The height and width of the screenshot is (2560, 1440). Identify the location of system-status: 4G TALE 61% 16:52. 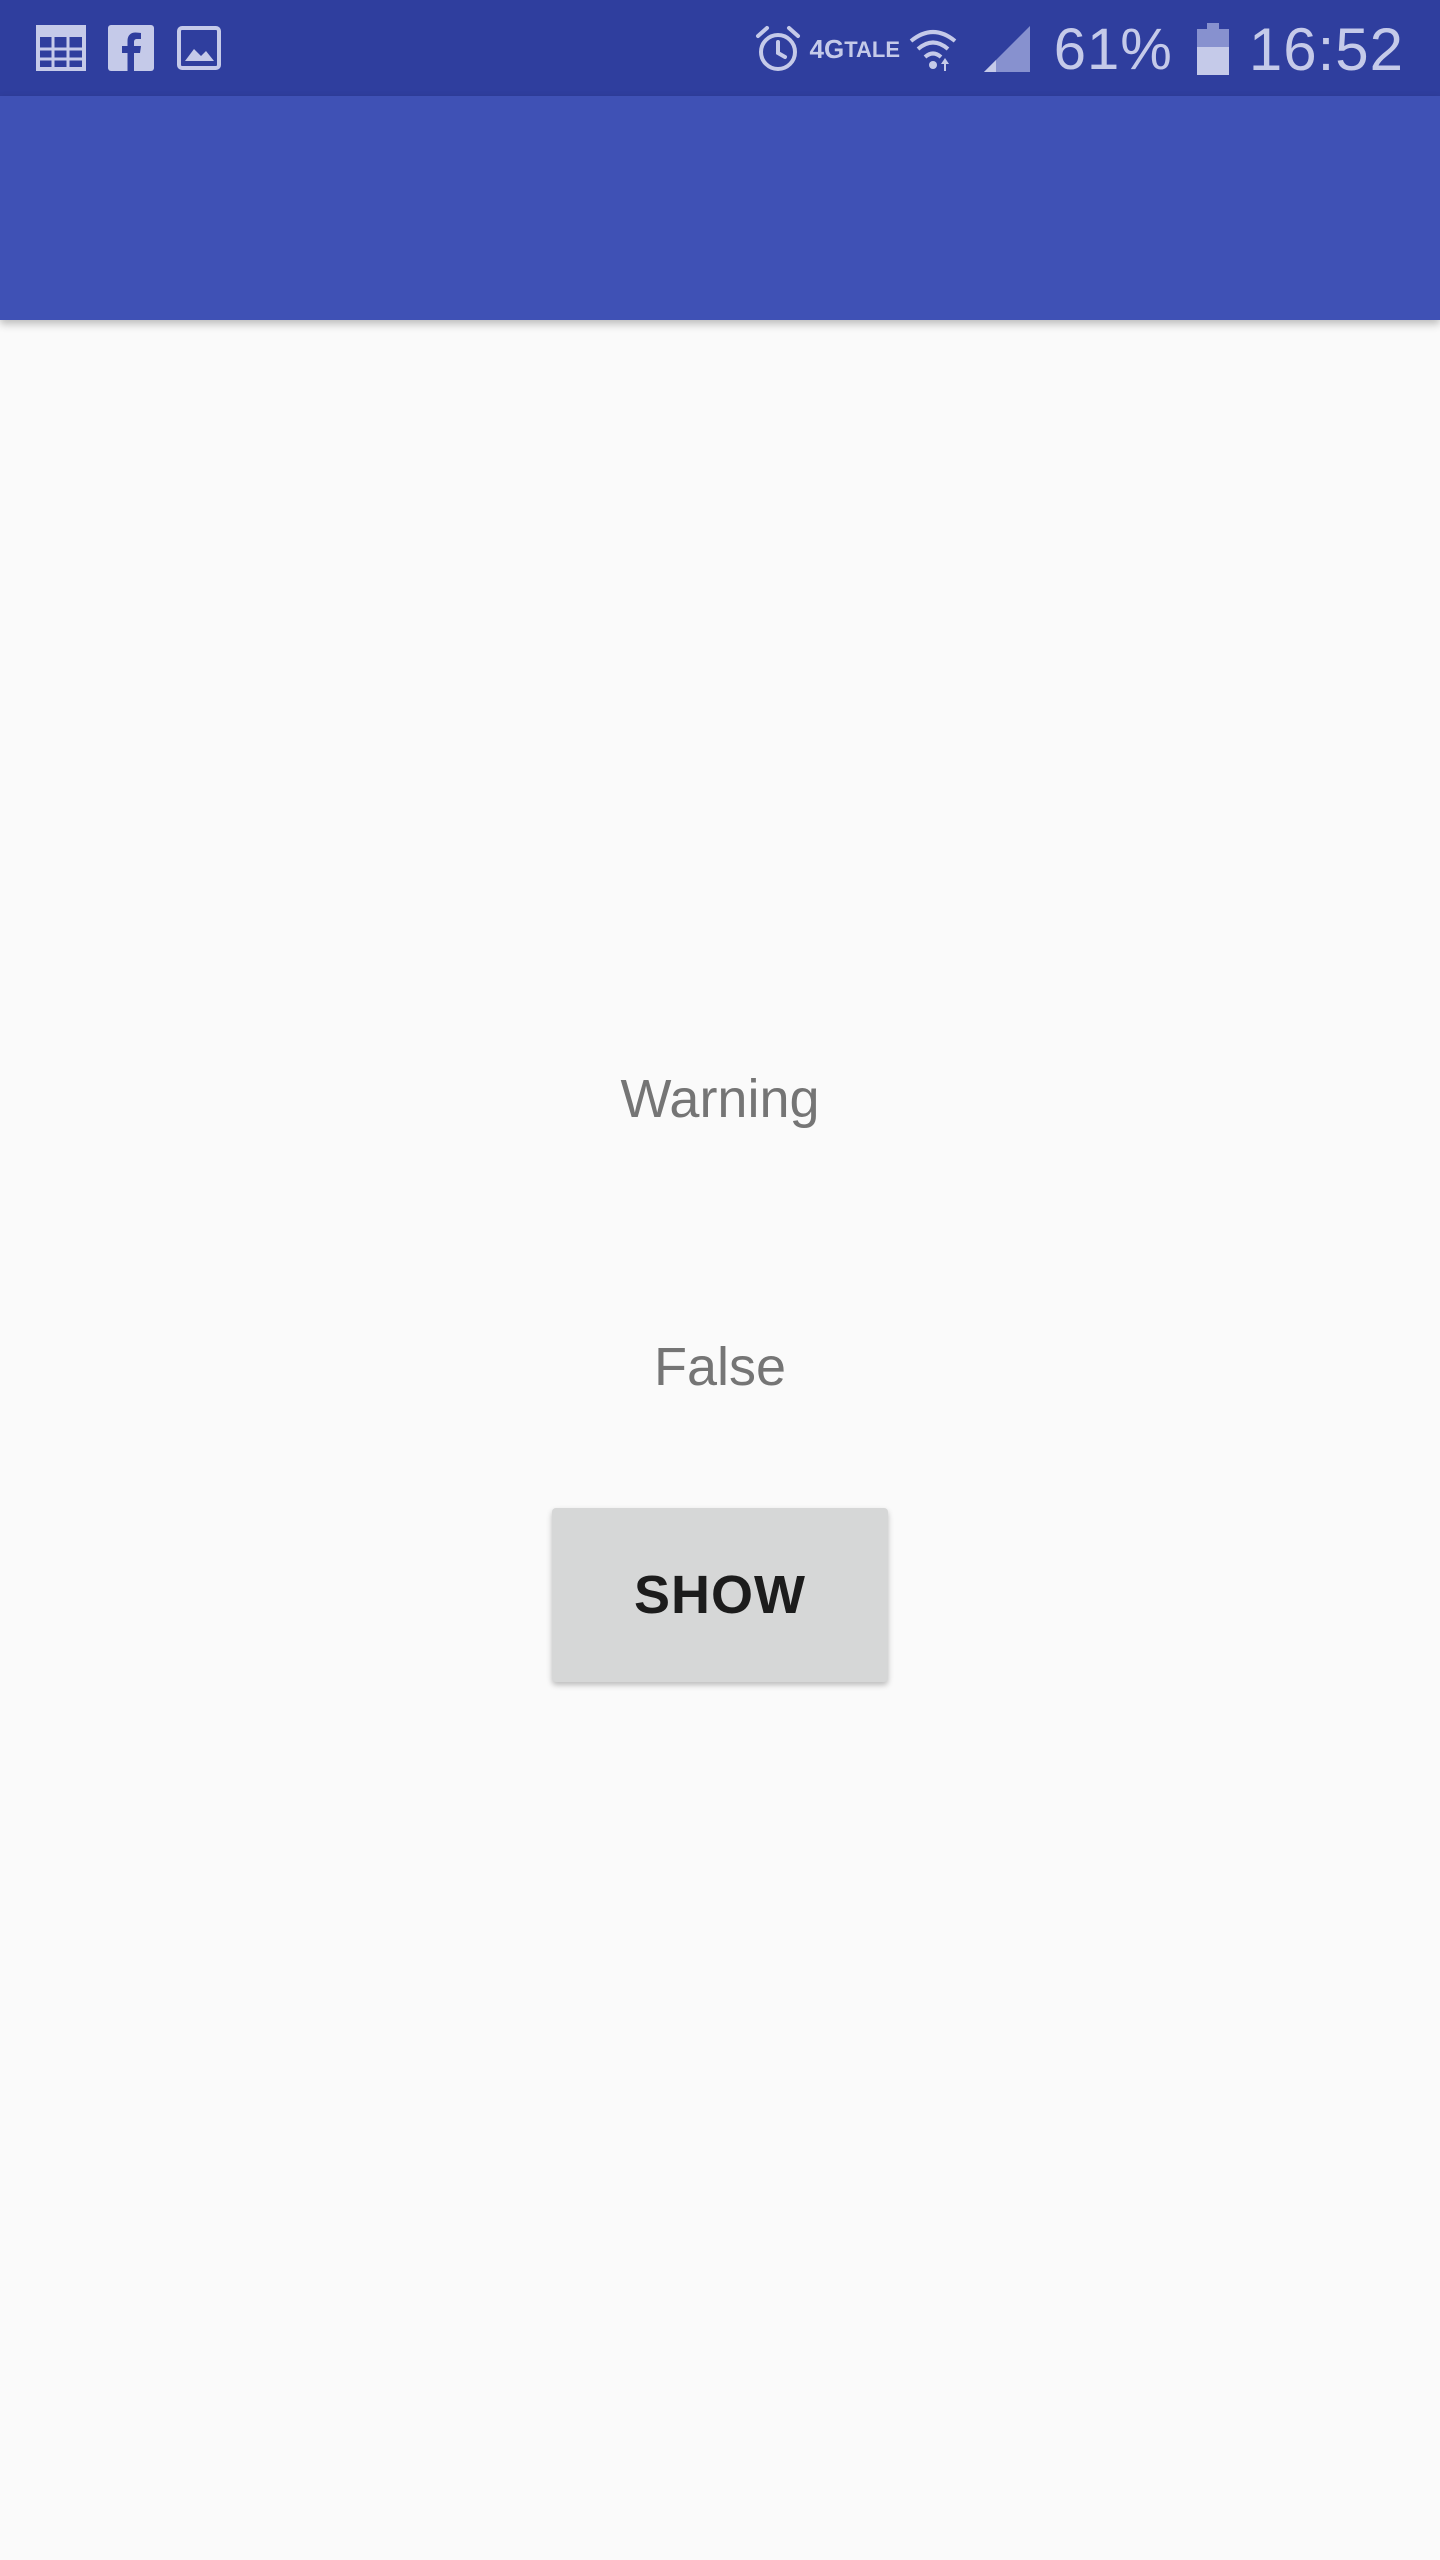
(1067, 49).